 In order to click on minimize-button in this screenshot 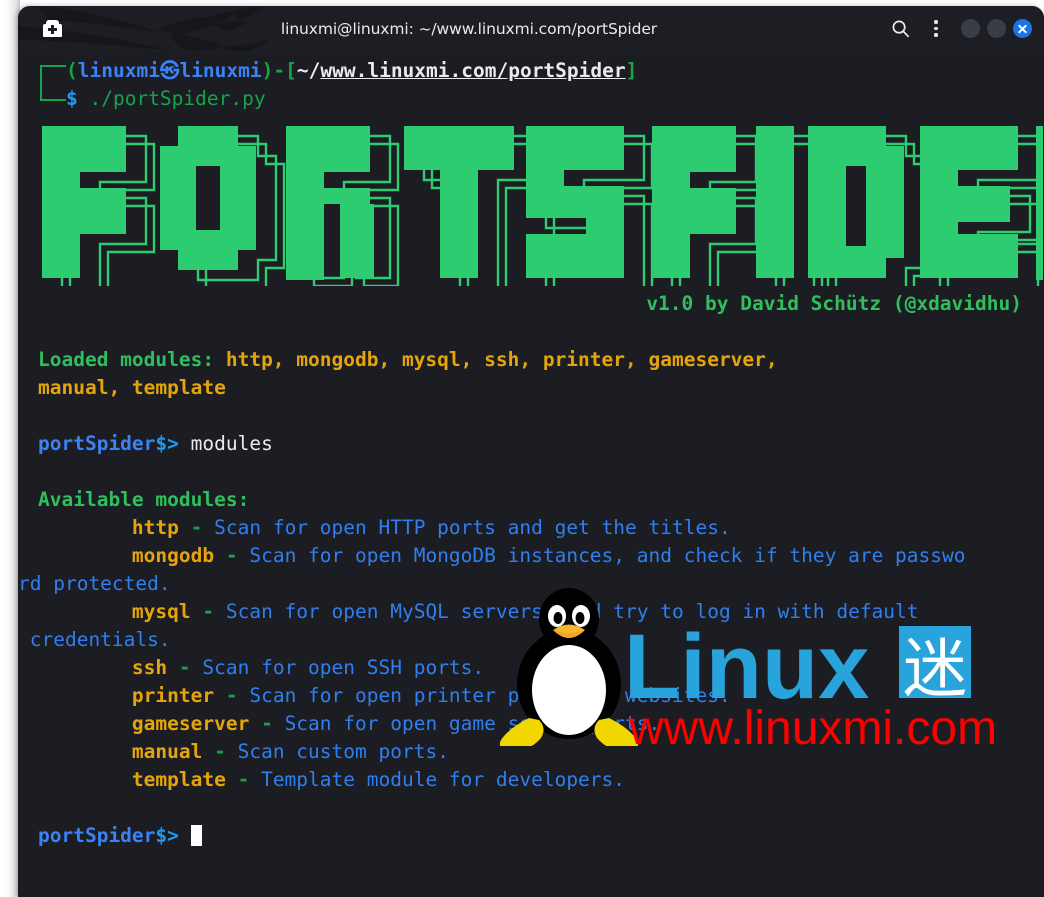, I will do `click(970, 28)`.